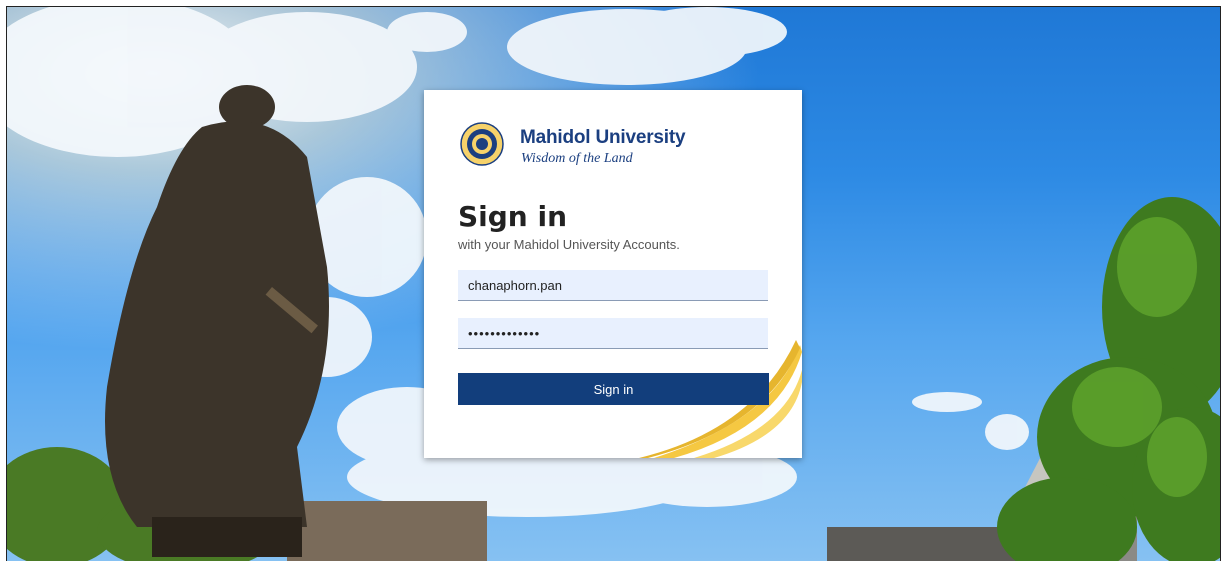 Image resolution: width=1225 pixels, height=561 pixels. Describe the element at coordinates (569, 244) in the screenshot. I see `page-subtitle: with your Mahidol University Accounts.` at that location.